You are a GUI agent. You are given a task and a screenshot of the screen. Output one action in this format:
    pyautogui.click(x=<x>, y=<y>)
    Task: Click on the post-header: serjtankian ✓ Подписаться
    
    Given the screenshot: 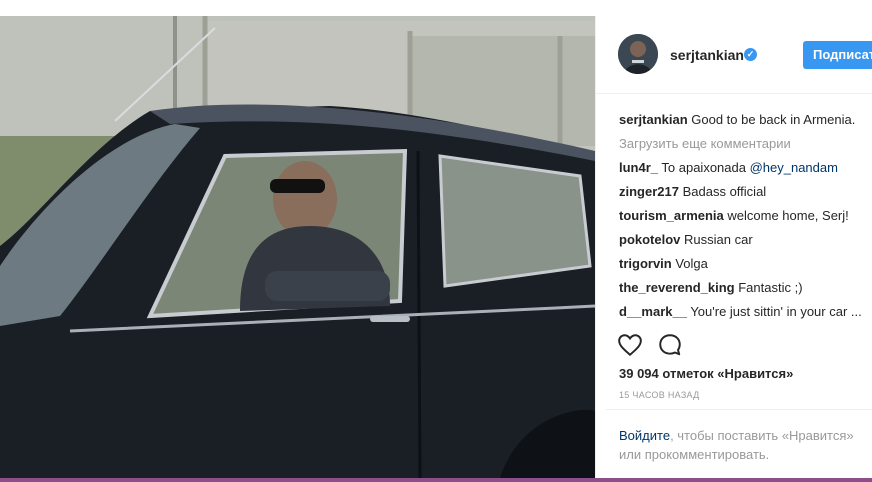 What is the action you would take?
    pyautogui.click(x=734, y=55)
    